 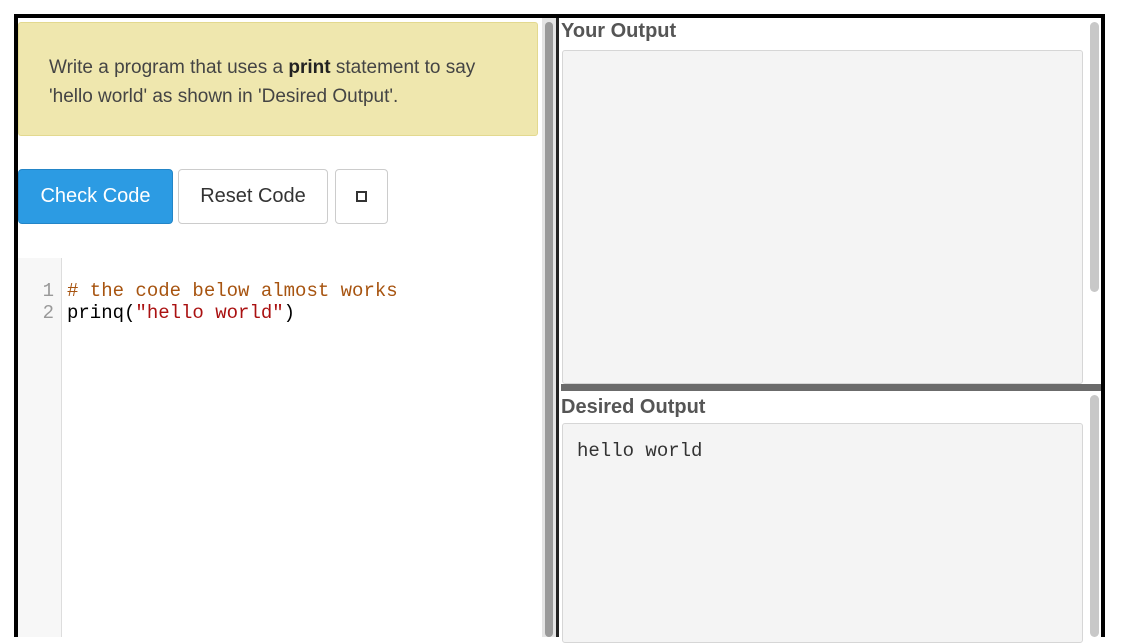 What do you see at coordinates (253, 196) in the screenshot?
I see `reset-code-button: Reset Code` at bounding box center [253, 196].